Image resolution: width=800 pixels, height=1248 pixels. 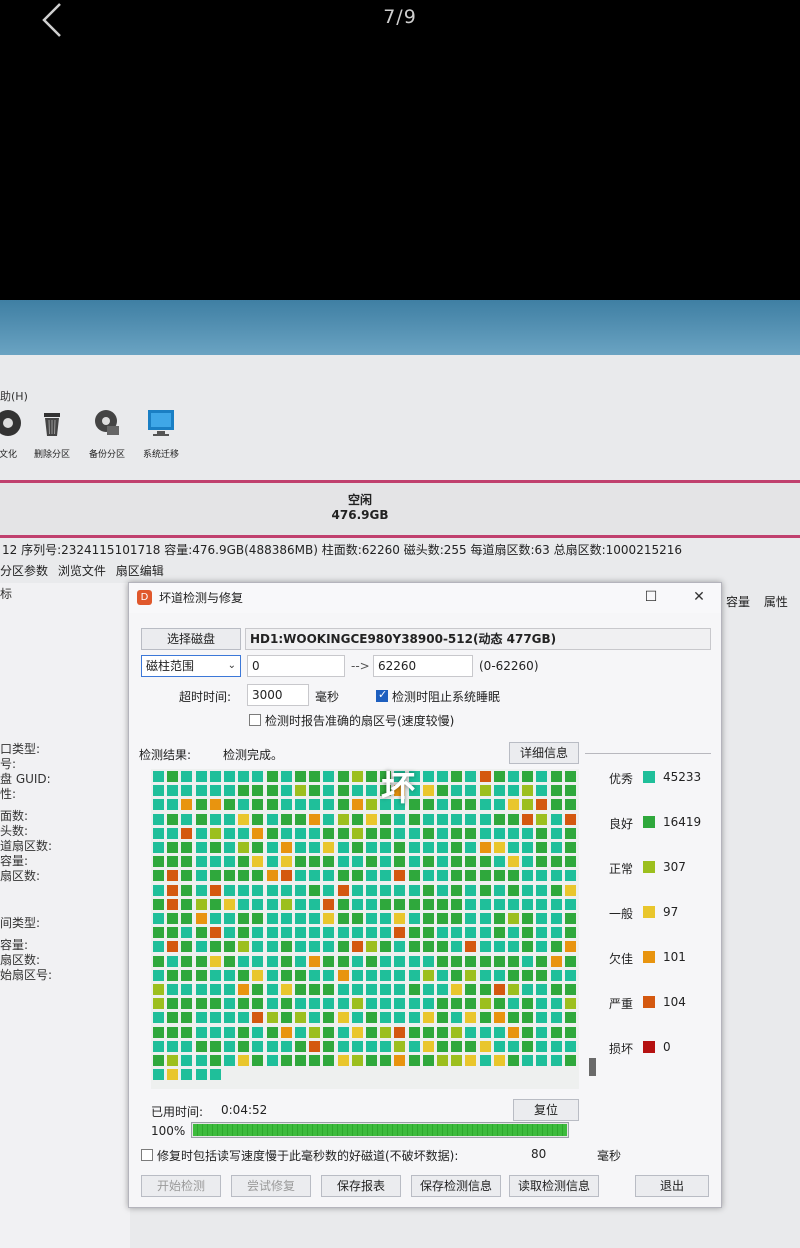 What do you see at coordinates (592, 1067) in the screenshot?
I see `grid-scrollbar` at bounding box center [592, 1067].